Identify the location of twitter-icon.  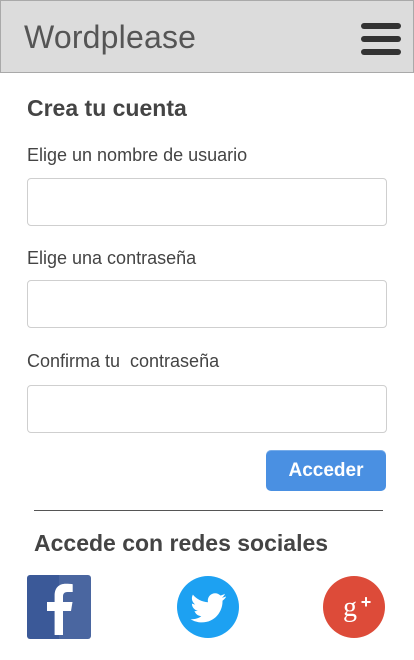
(208, 607).